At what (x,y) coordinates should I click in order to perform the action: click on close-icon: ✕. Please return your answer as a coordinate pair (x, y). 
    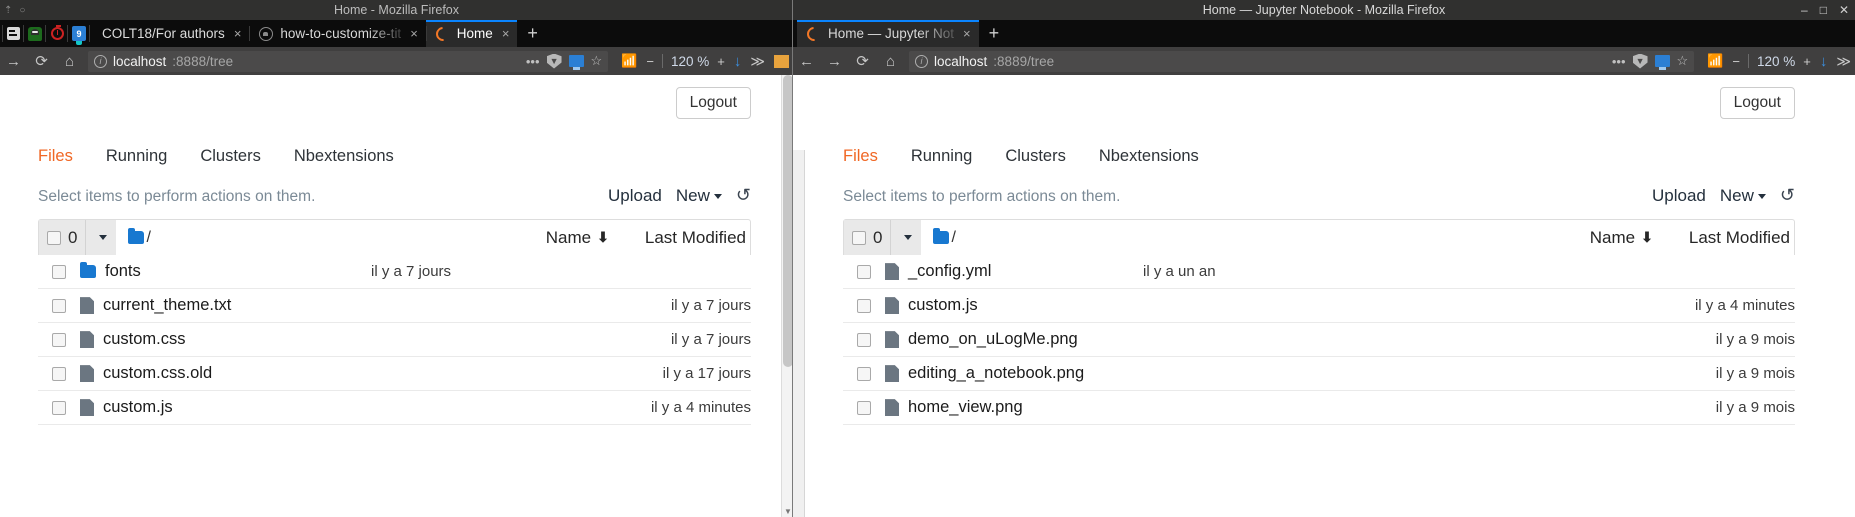
    Looking at the image, I should click on (1844, 10).